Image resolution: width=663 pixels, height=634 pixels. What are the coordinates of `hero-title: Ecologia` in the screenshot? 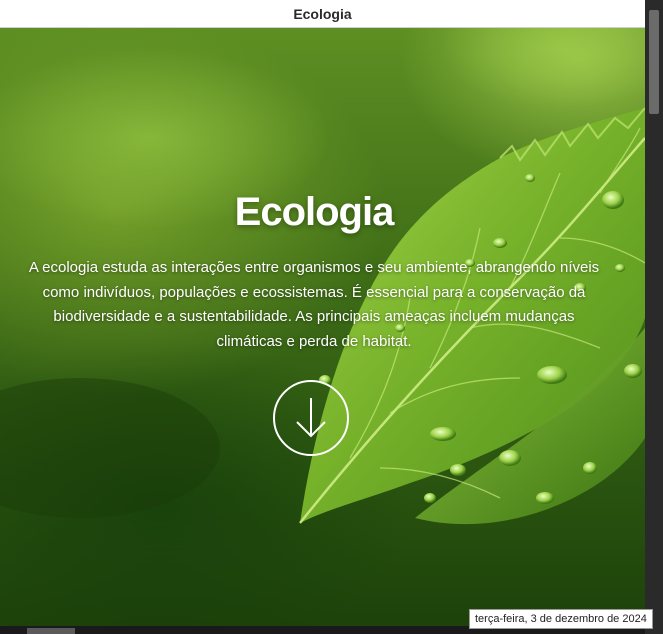 It's located at (314, 212).